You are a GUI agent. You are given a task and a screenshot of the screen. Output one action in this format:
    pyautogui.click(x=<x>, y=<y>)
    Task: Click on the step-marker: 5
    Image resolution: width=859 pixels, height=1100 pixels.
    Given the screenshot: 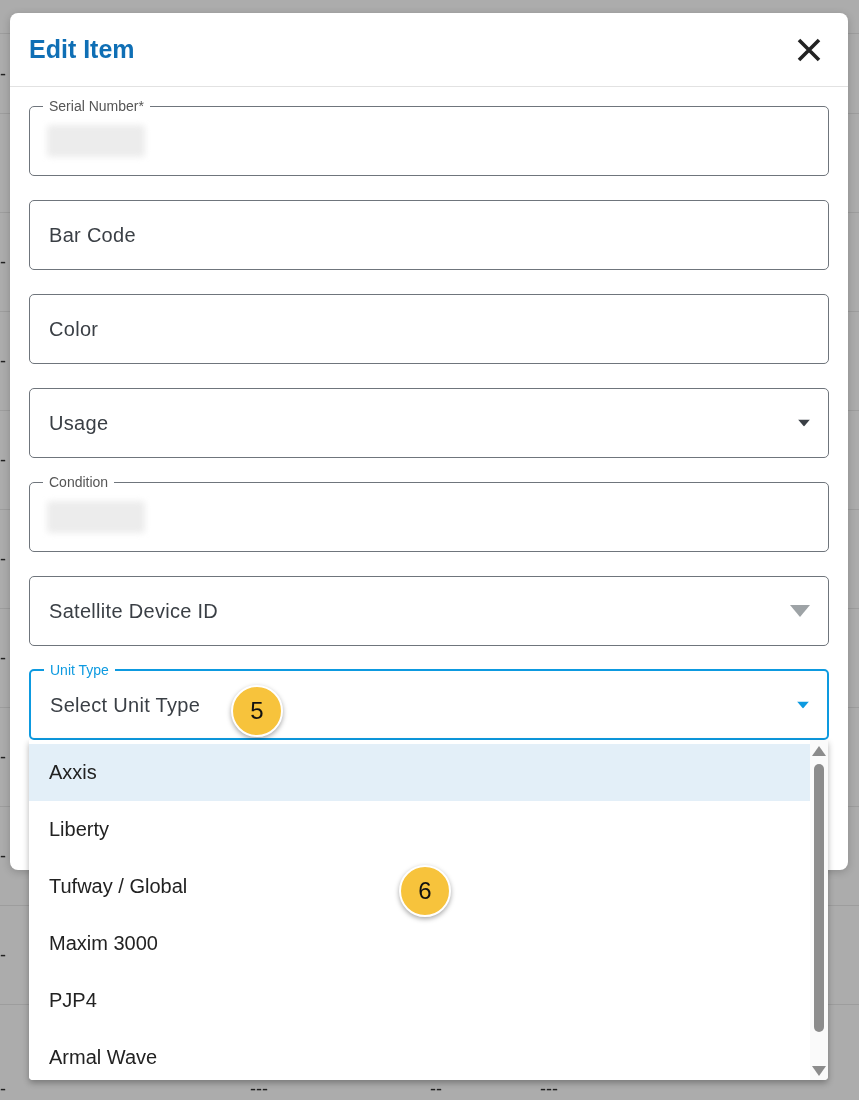 What is the action you would take?
    pyautogui.click(x=257, y=711)
    